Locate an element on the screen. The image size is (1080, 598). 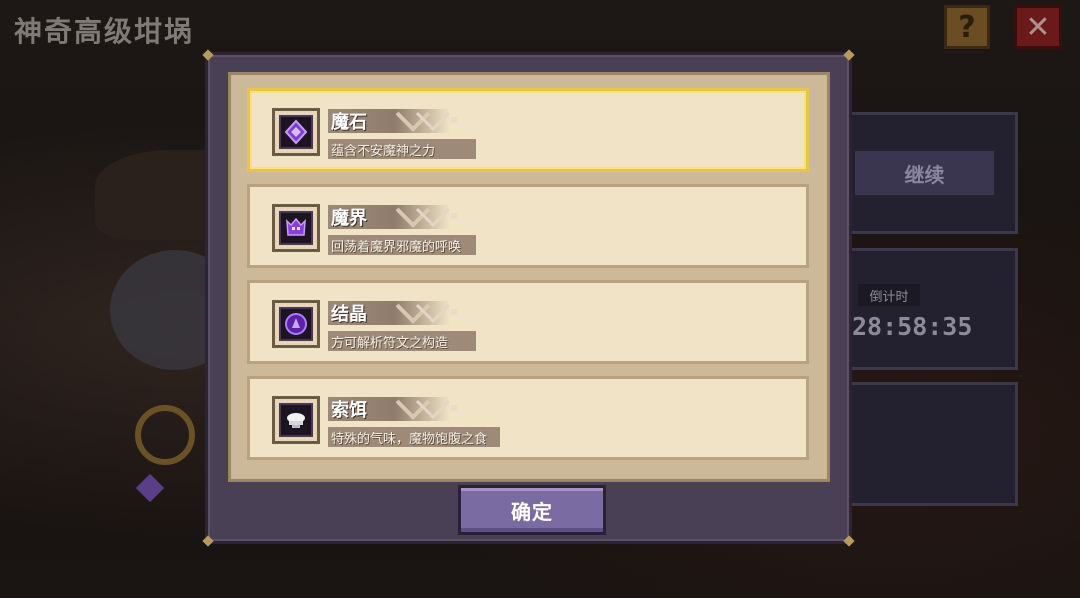
item-description: 蕴含不安魔神之力 is located at coordinates (383, 151).